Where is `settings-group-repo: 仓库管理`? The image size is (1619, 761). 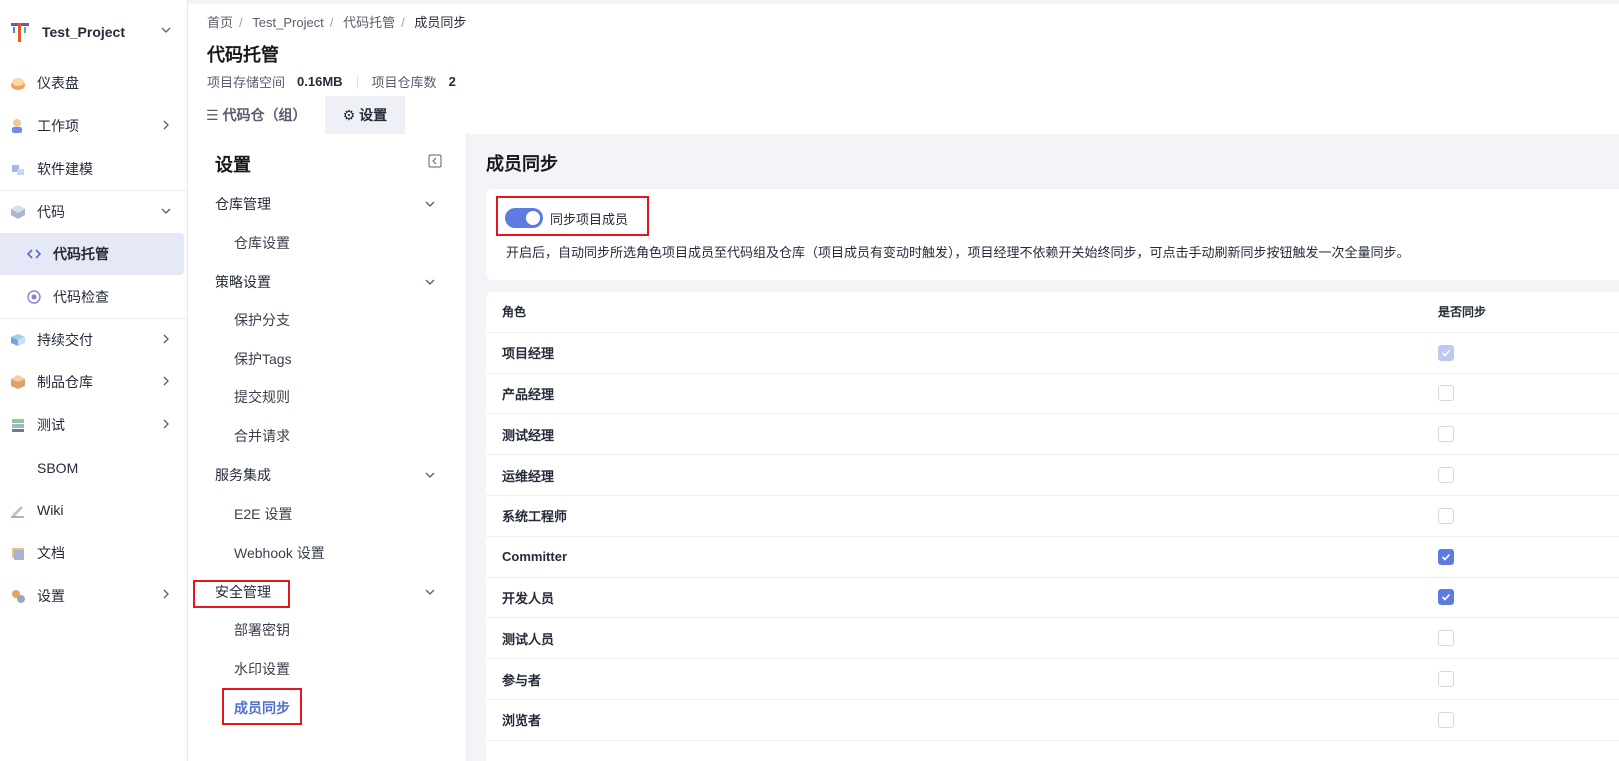 settings-group-repo: 仓库管理 is located at coordinates (327, 204).